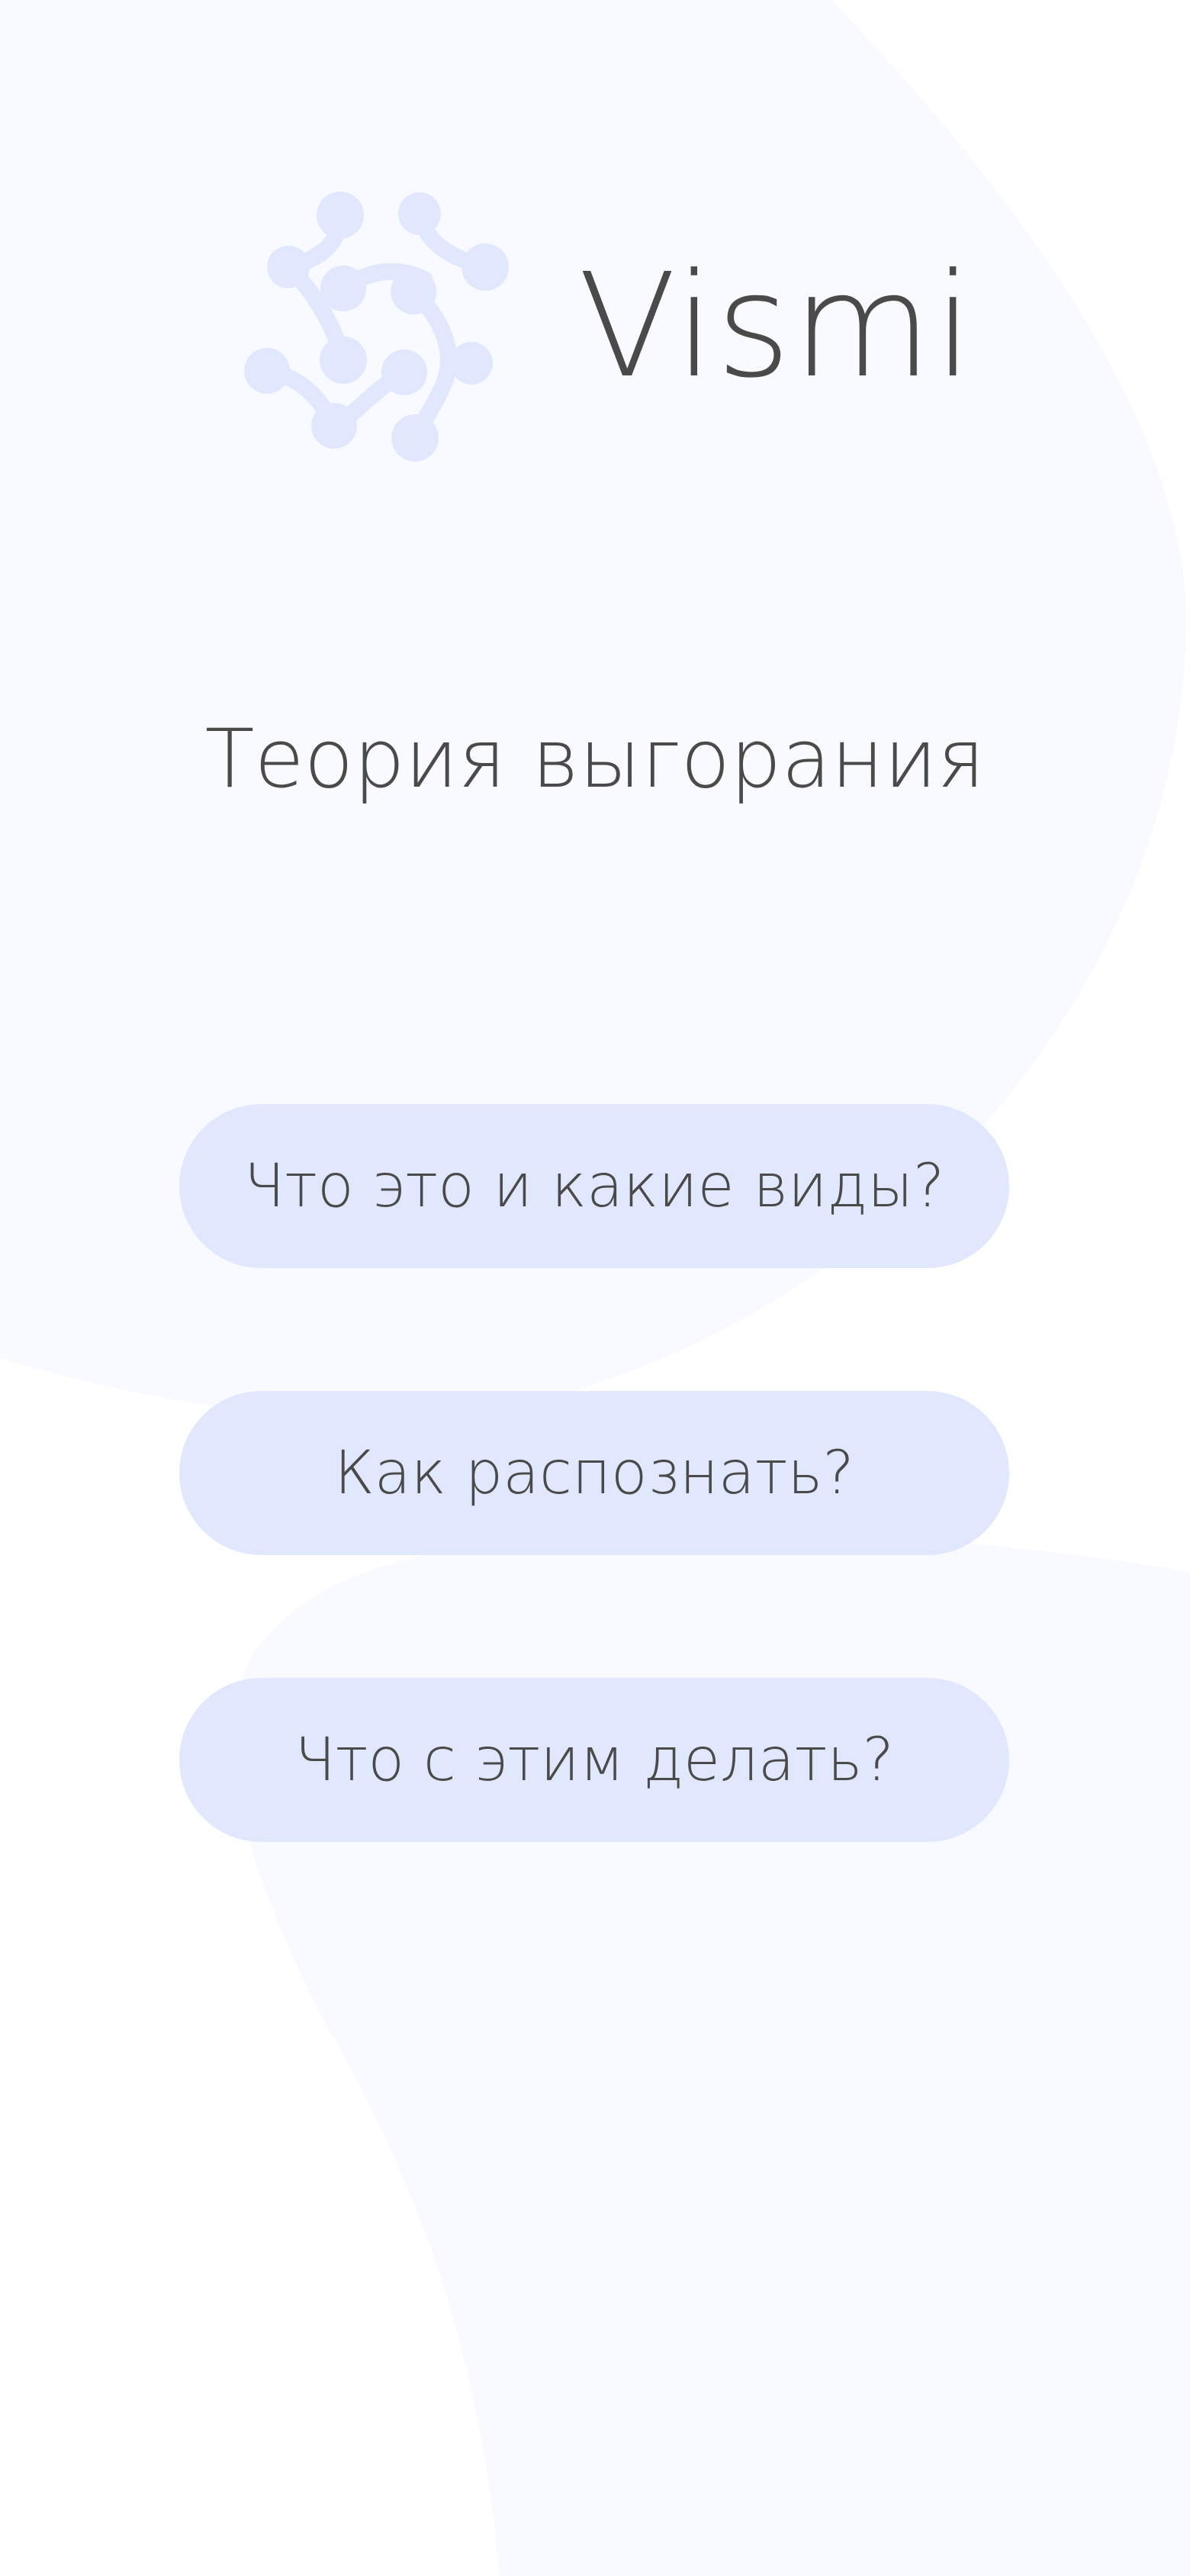 The width and height of the screenshot is (1190, 2576). Describe the element at coordinates (595, 759) in the screenshot. I see `page-title: Теория выгорания` at that location.